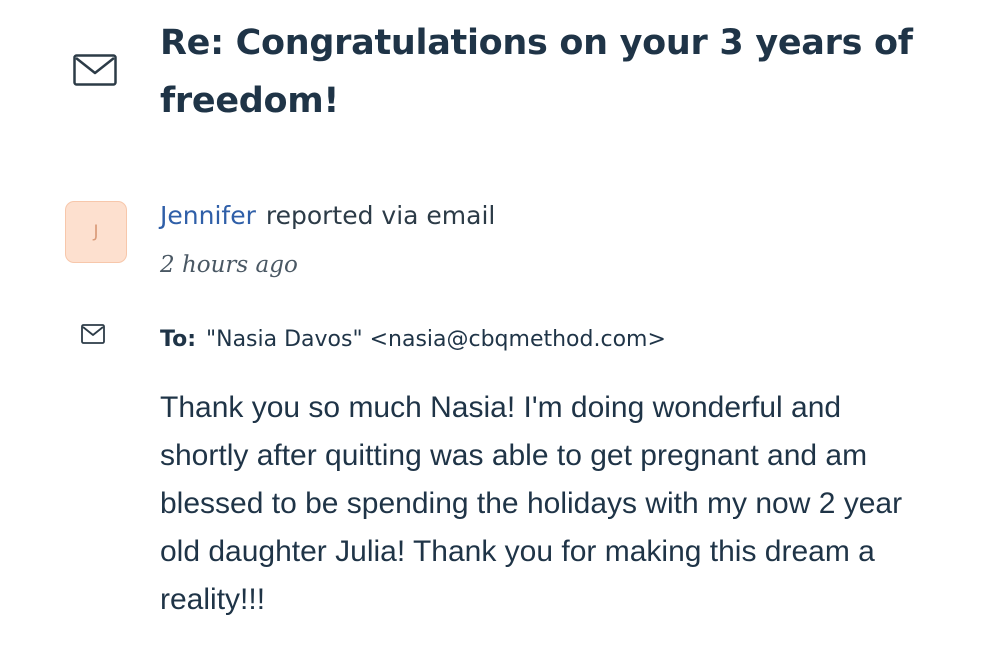 This screenshot has height=672, width=1000. I want to click on timestamp: 2 hours ago, so click(229, 265).